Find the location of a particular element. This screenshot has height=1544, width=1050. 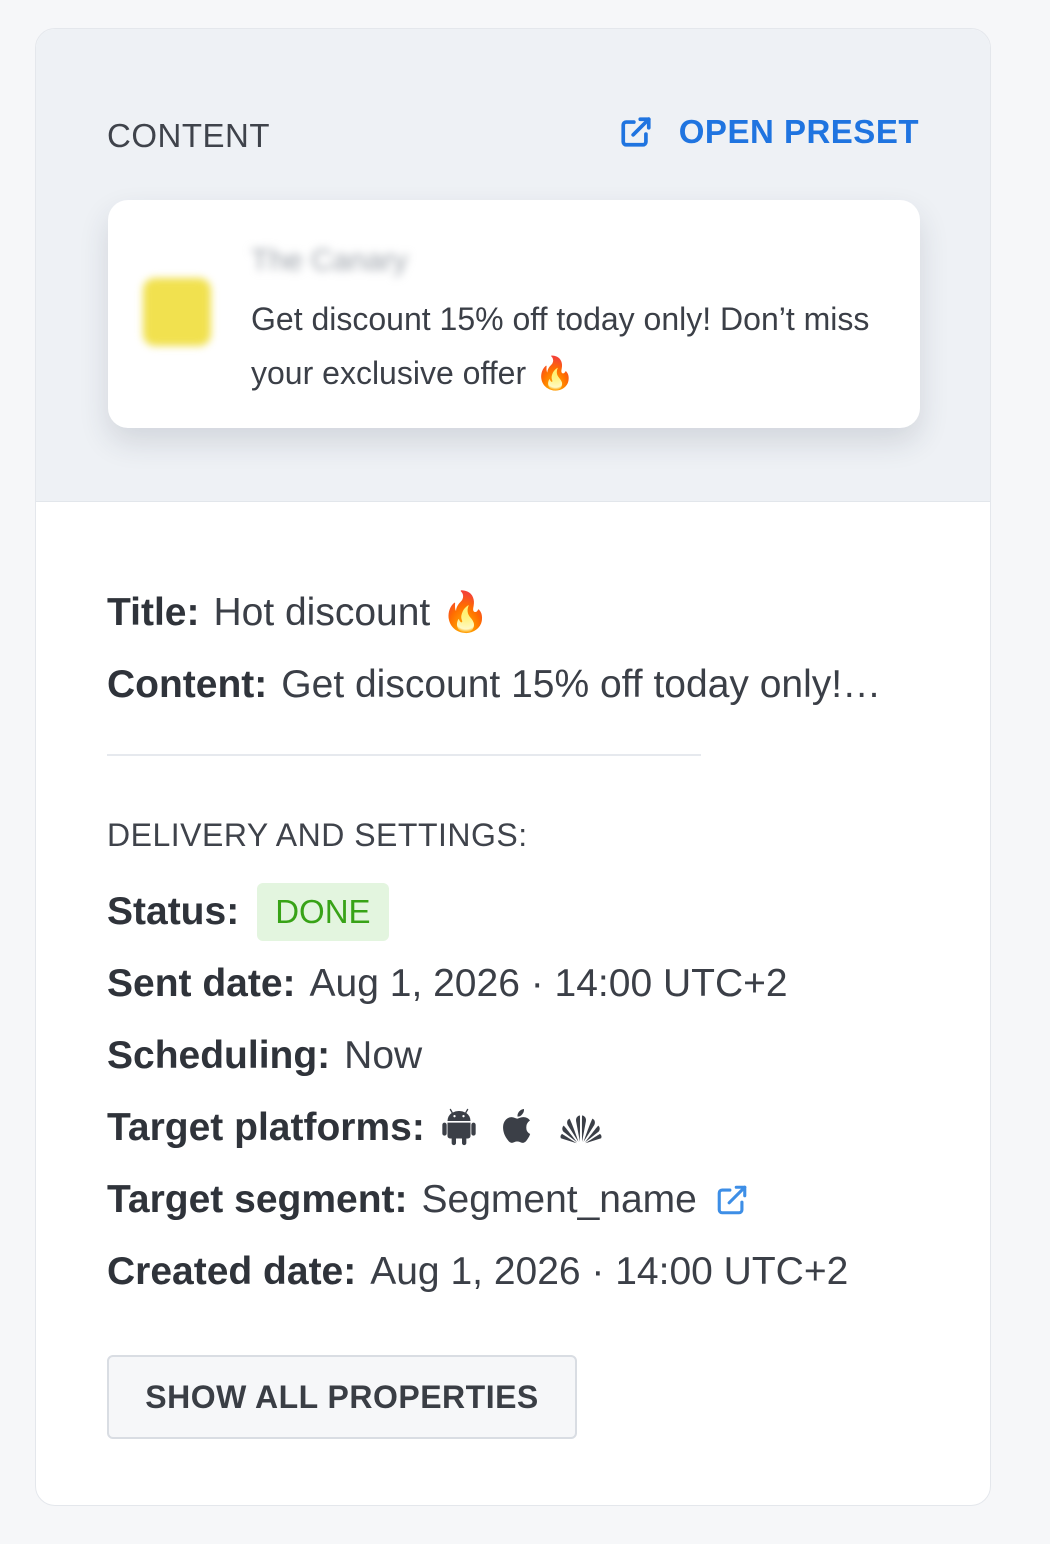

open-preset-link: OPEN PRESET is located at coordinates (769, 132).